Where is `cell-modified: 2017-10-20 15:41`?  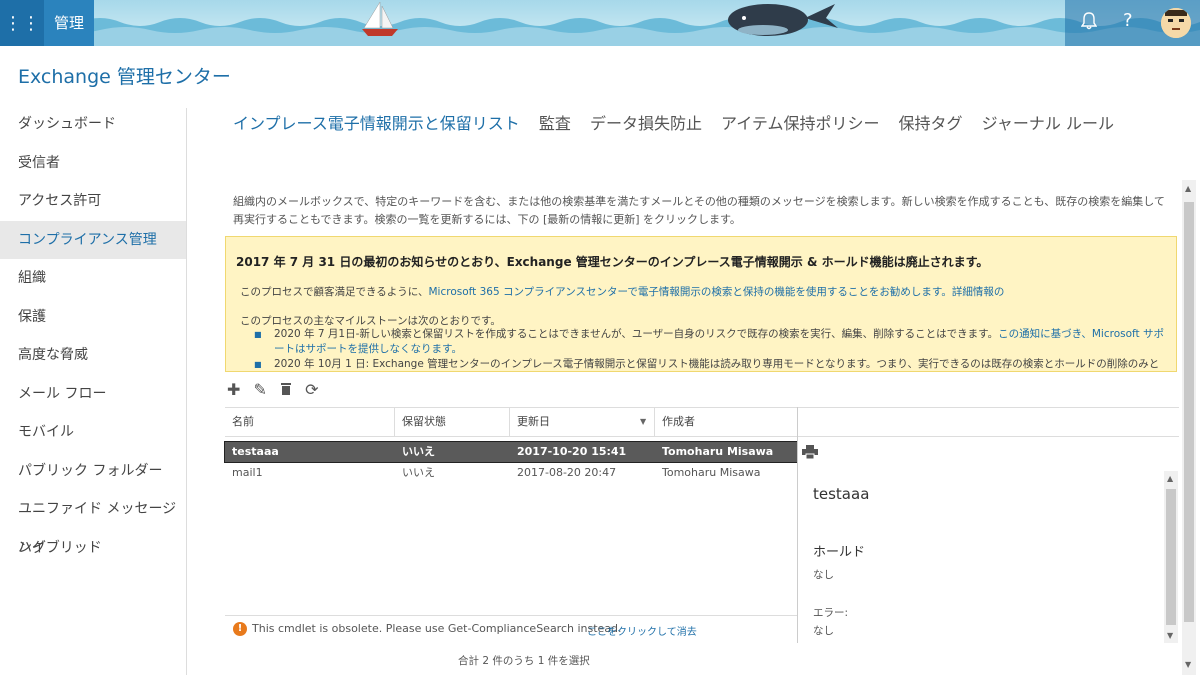
cell-modified: 2017-10-20 15:41 is located at coordinates (572, 451).